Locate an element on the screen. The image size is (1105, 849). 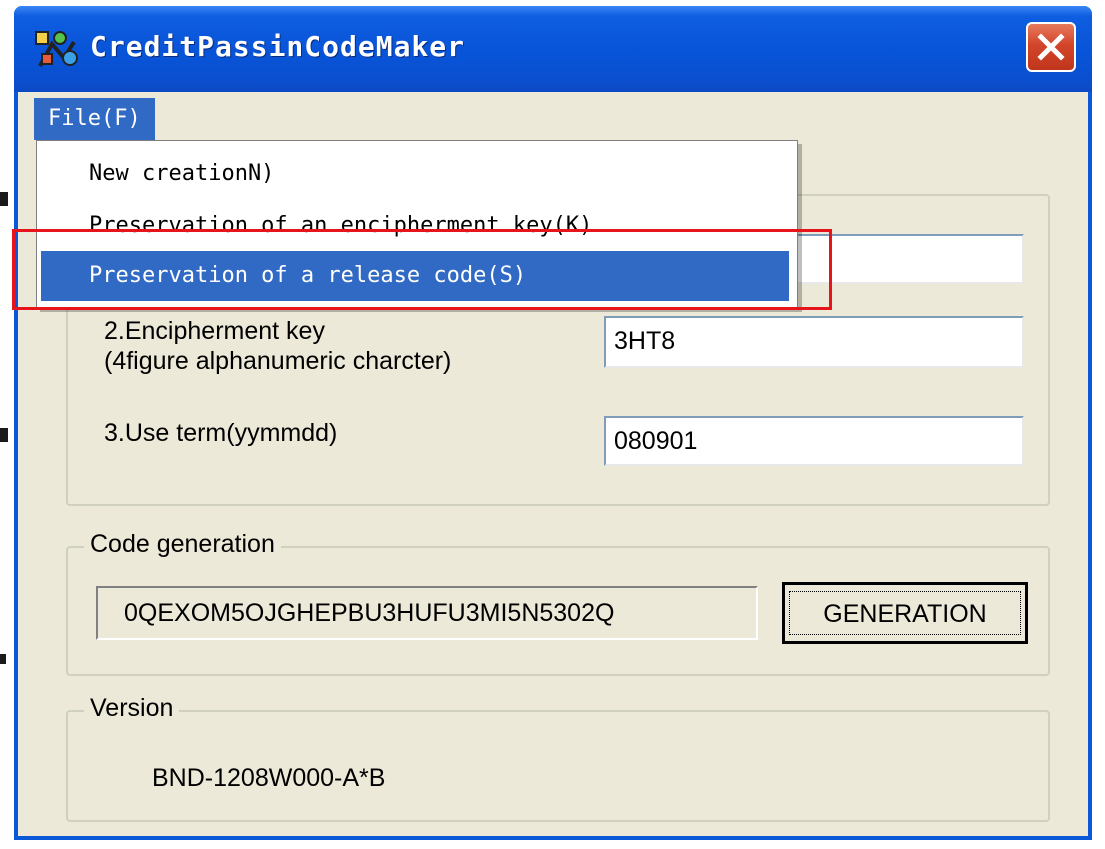
window-title: CreditPassinCodeMaker is located at coordinates (278, 46).